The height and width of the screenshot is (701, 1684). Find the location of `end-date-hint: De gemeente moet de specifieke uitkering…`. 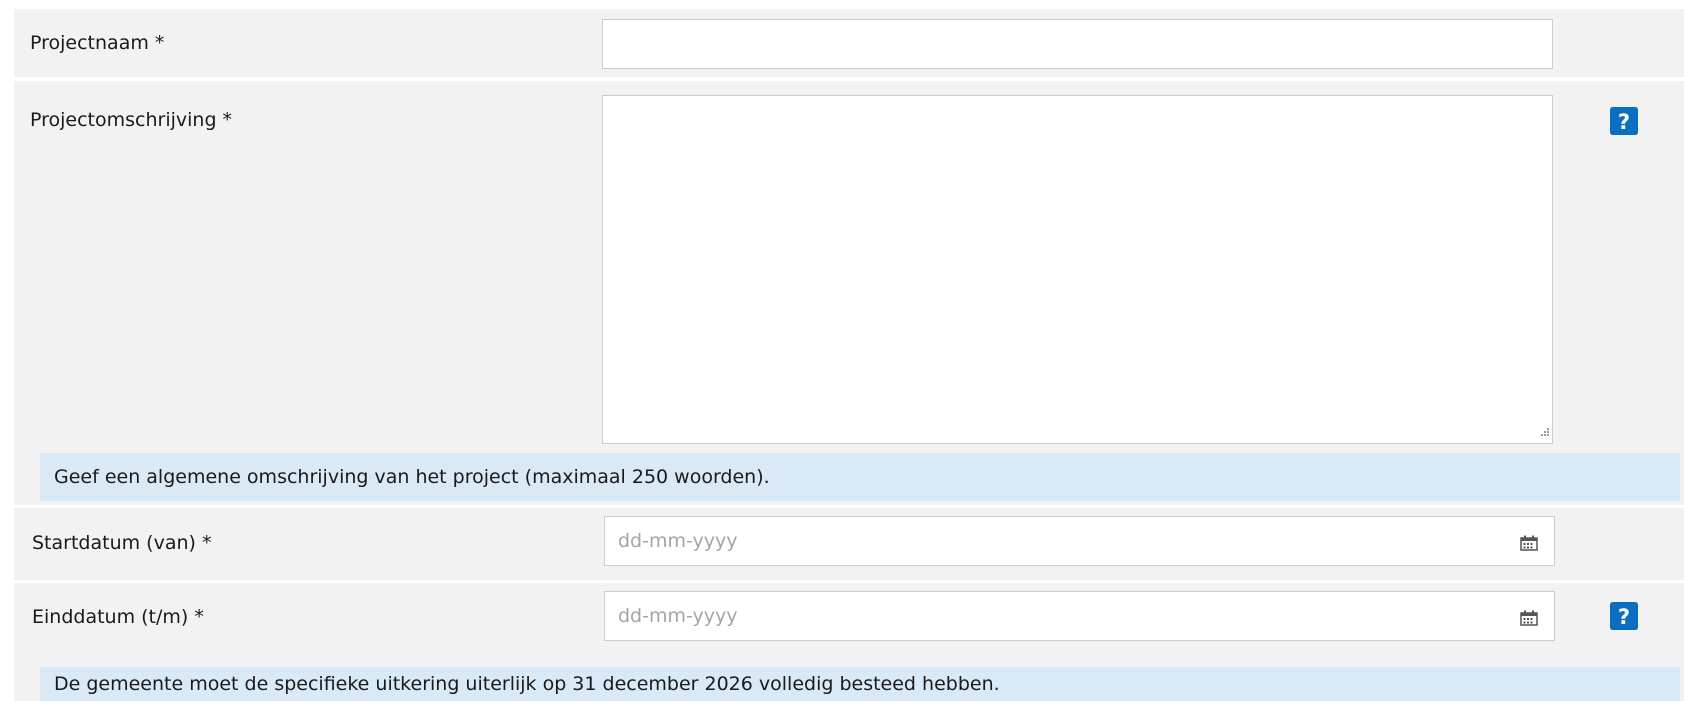

end-date-hint: De gemeente moet de specifieke uitkering… is located at coordinates (860, 684).